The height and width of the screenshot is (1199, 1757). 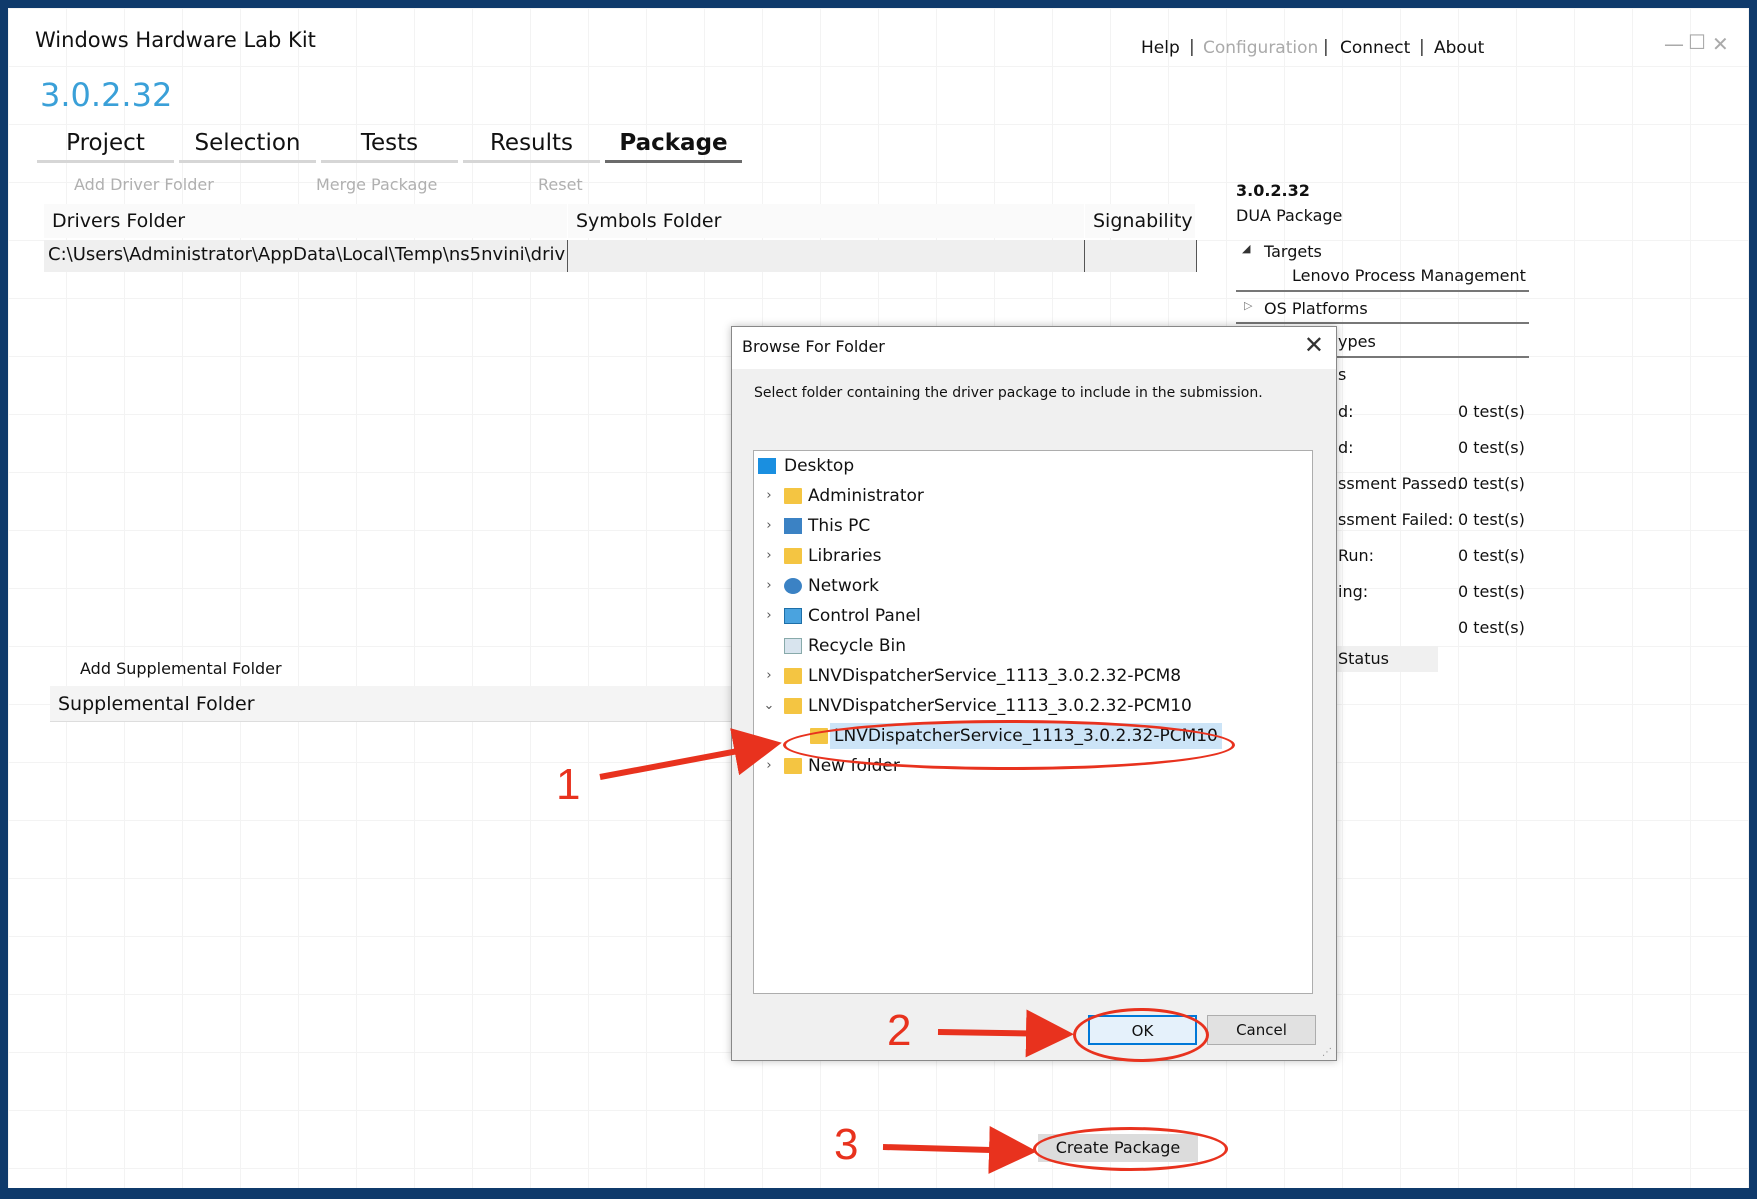 What do you see at coordinates (1005, 1033) in the screenshot?
I see `arrow-step2` at bounding box center [1005, 1033].